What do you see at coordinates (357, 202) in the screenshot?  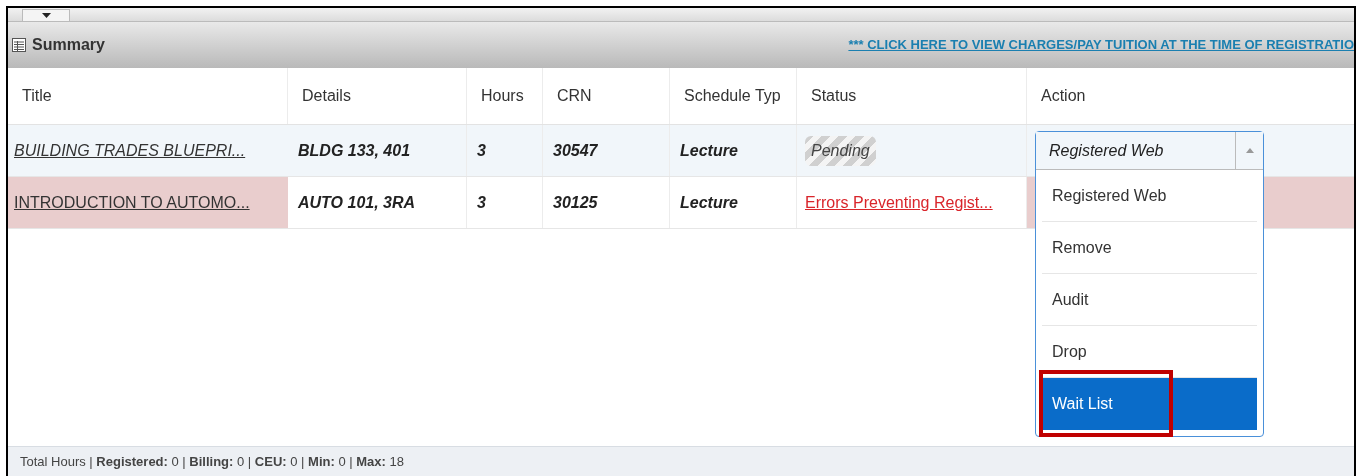 I see `table-cell-text: AUTO 101, 3RA` at bounding box center [357, 202].